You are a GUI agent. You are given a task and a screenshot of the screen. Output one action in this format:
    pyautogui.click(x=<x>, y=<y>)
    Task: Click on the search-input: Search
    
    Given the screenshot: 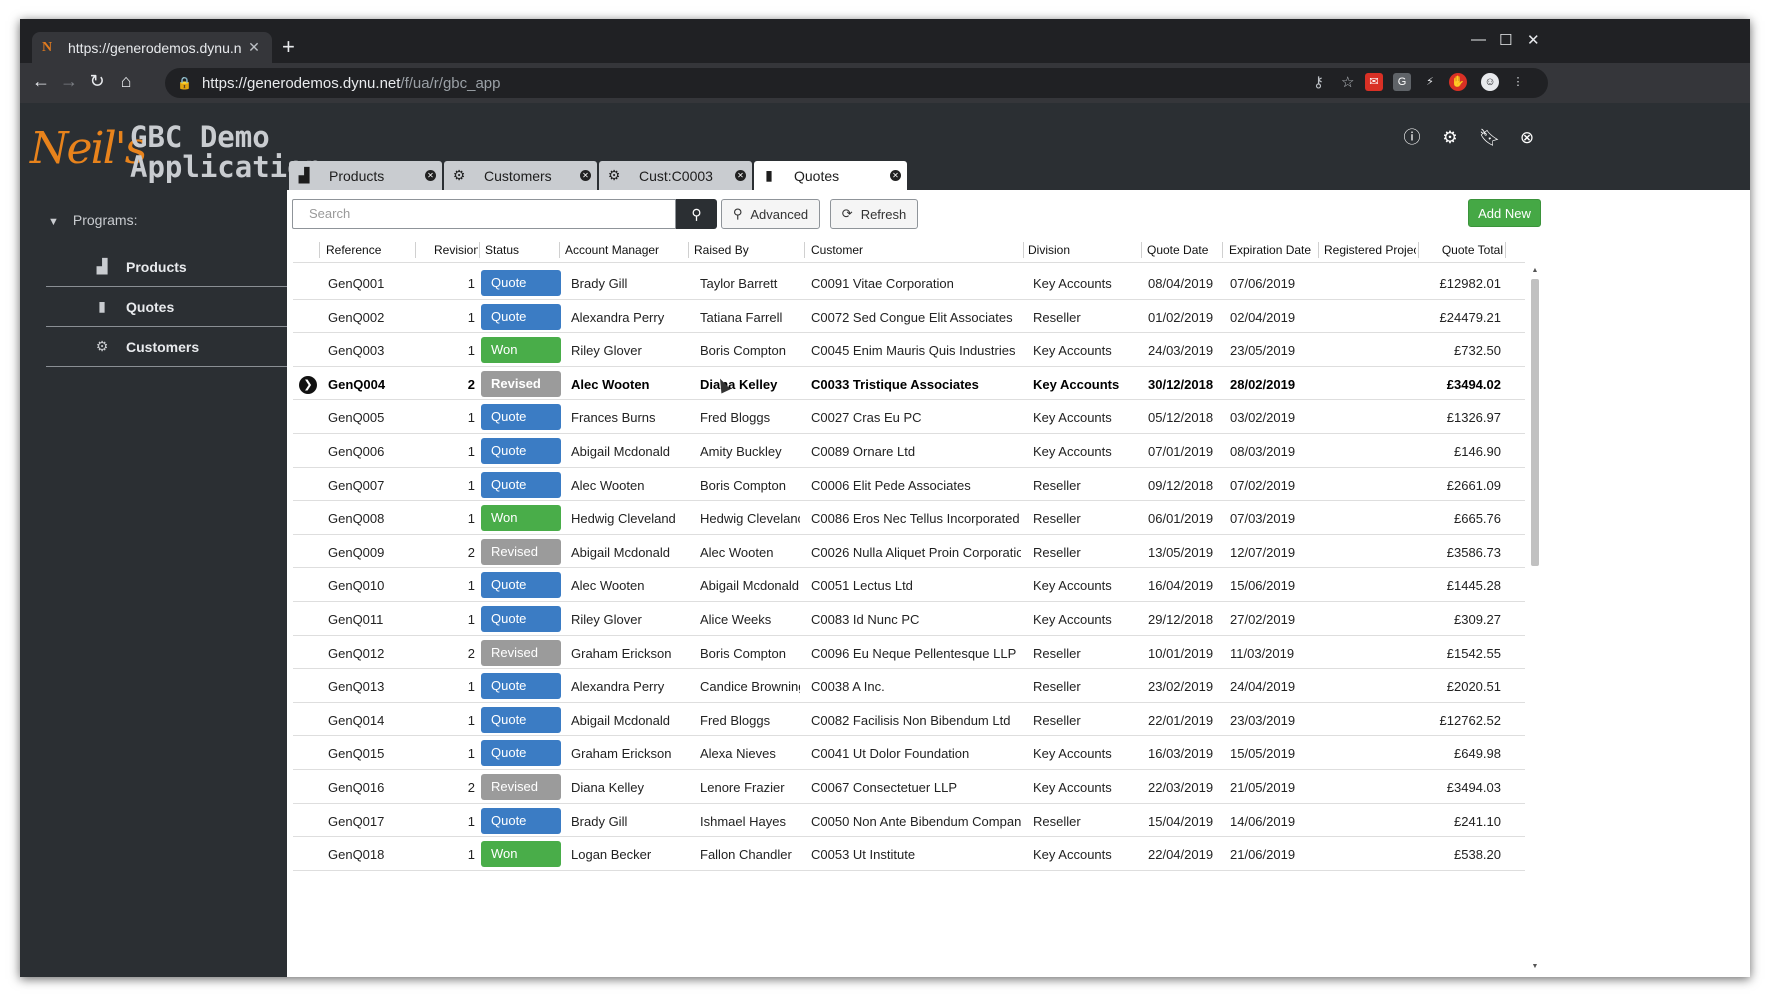 What is the action you would take?
    pyautogui.click(x=484, y=214)
    